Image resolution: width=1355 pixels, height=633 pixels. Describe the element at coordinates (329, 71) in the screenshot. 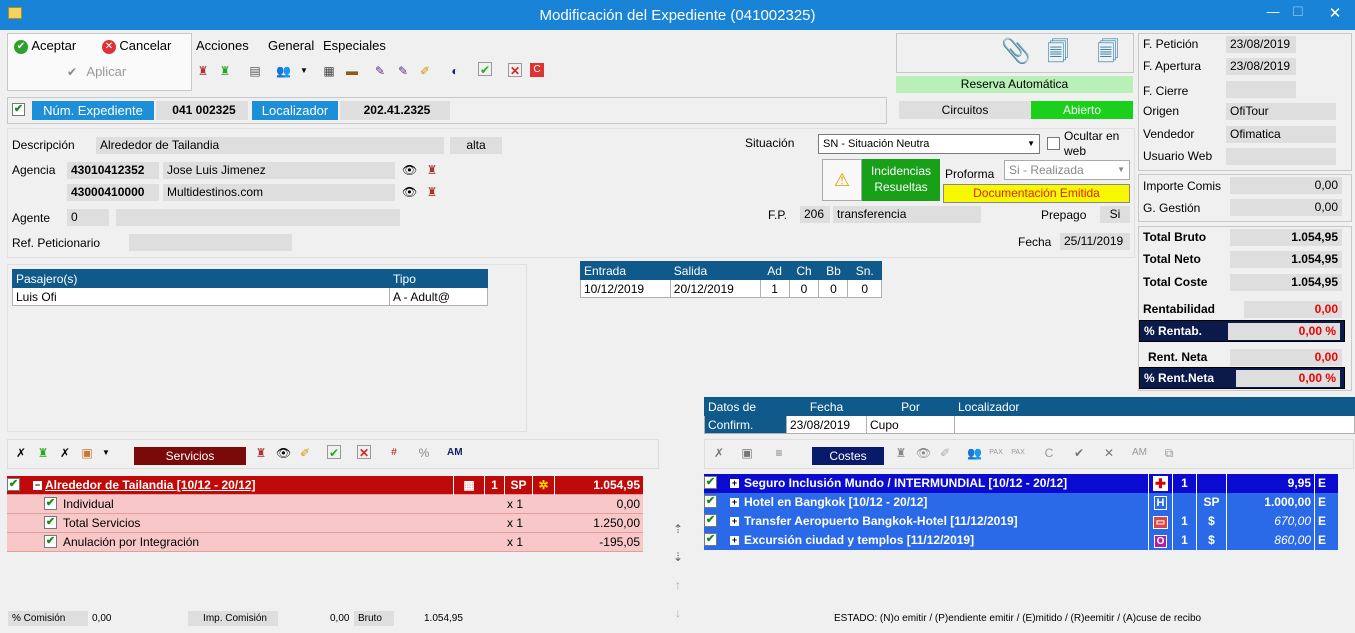

I see `calculator-icon: ▦` at that location.